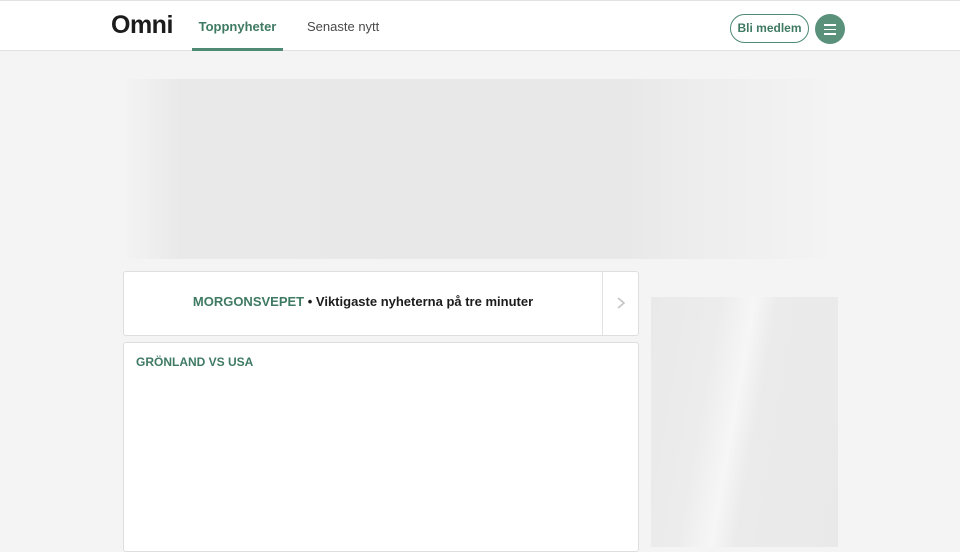  I want to click on briefing-headline: Viktigaste nyheterna på tre minuter, so click(424, 301).